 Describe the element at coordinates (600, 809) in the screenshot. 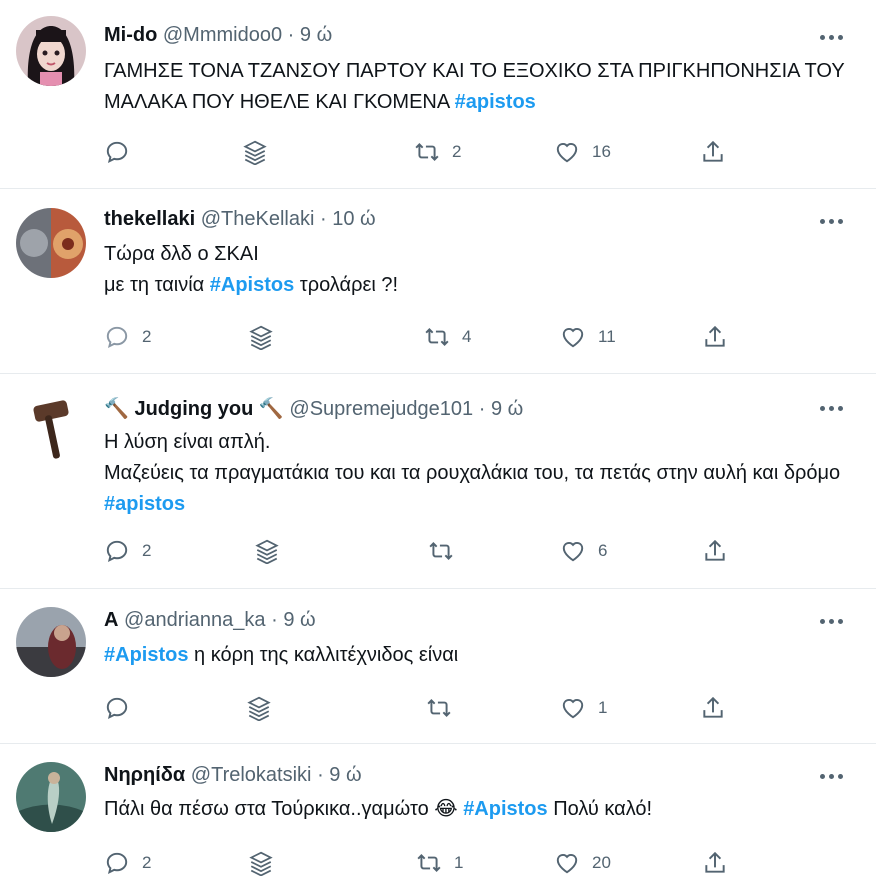

I see `tweet-text-content: Πολύ καλό!` at that location.